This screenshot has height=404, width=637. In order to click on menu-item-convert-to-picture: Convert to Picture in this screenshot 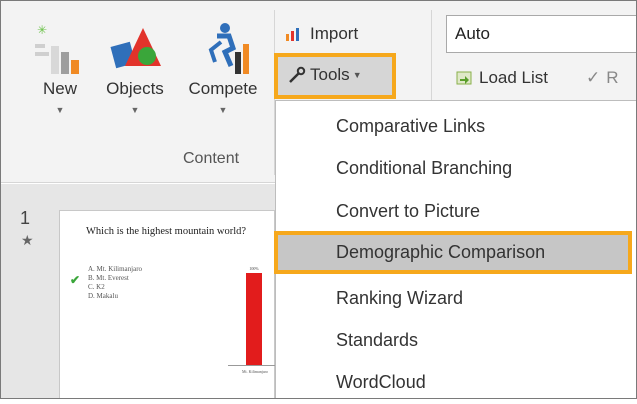, I will do `click(456, 211)`.